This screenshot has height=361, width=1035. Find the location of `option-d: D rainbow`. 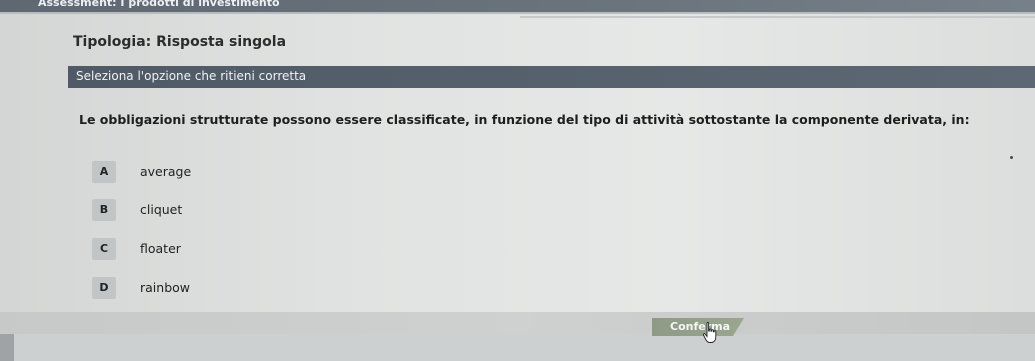

option-d: D rainbow is located at coordinates (192, 288).